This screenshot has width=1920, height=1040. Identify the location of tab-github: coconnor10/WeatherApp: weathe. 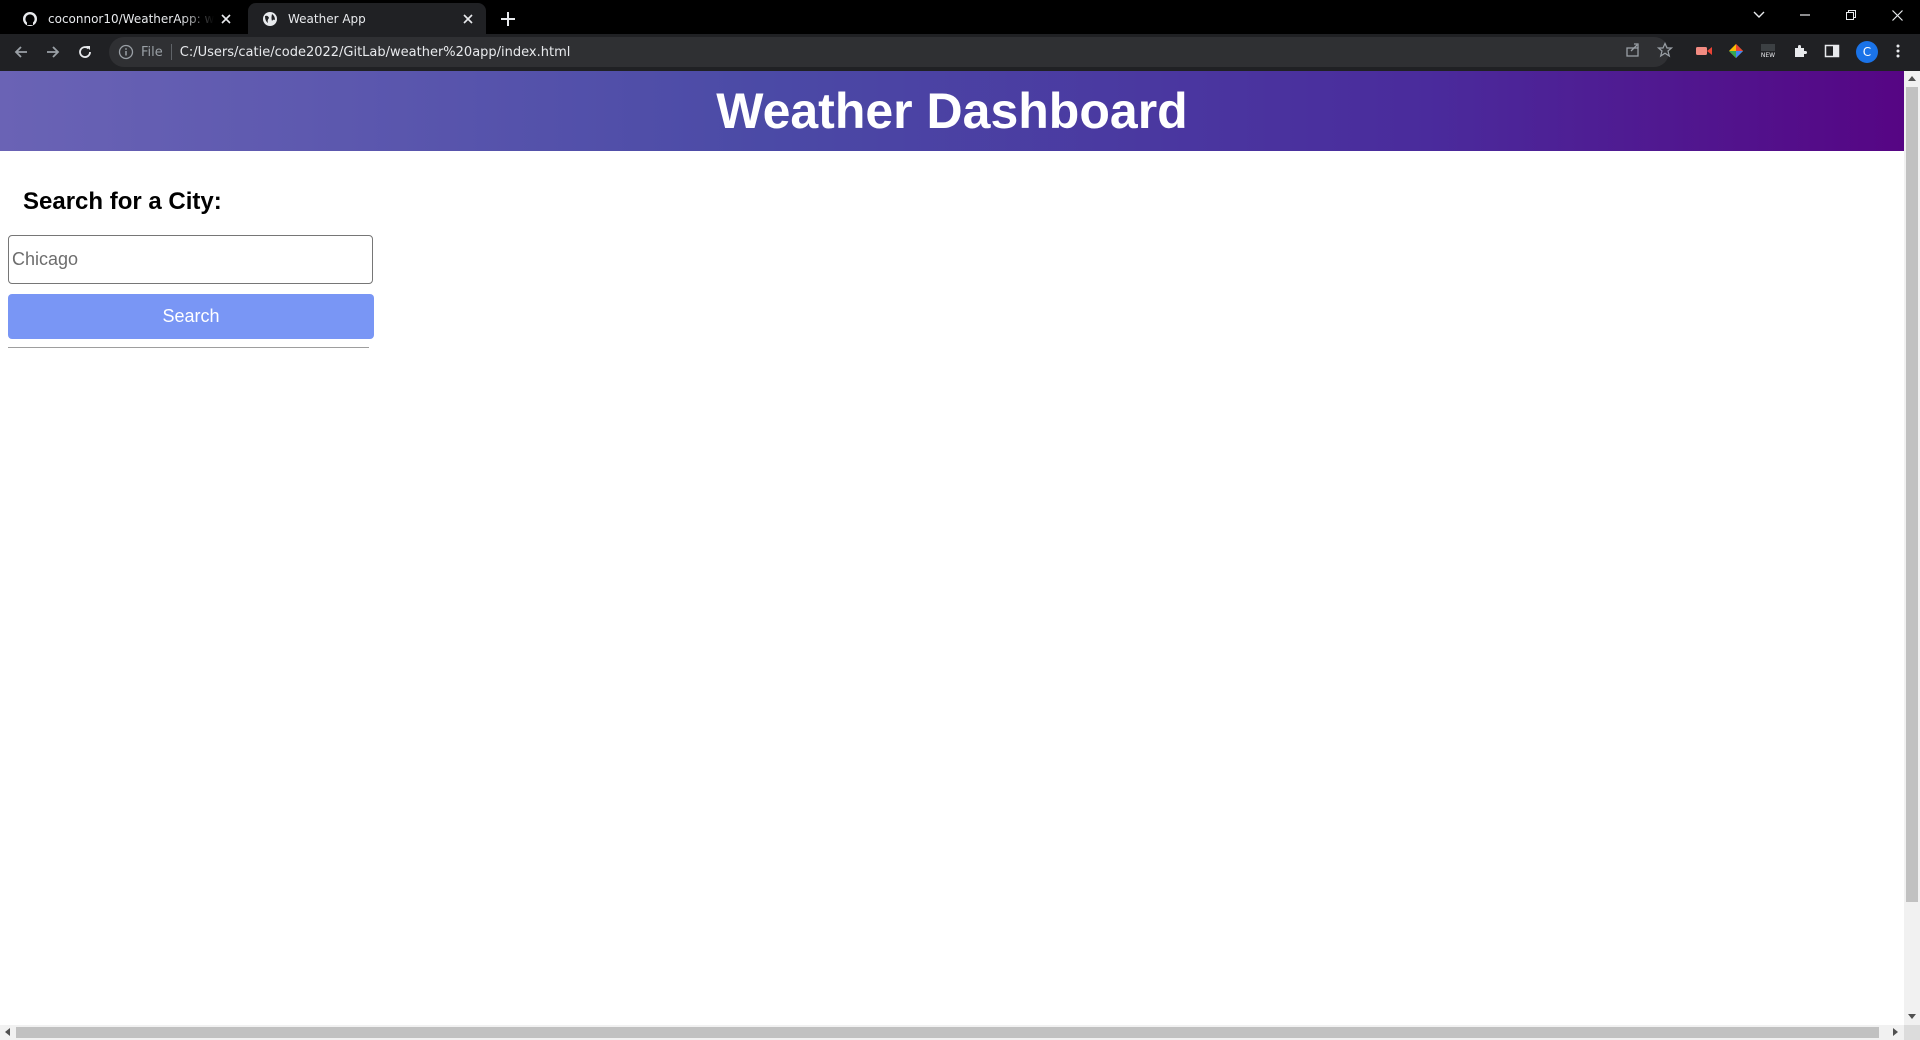
(126, 18).